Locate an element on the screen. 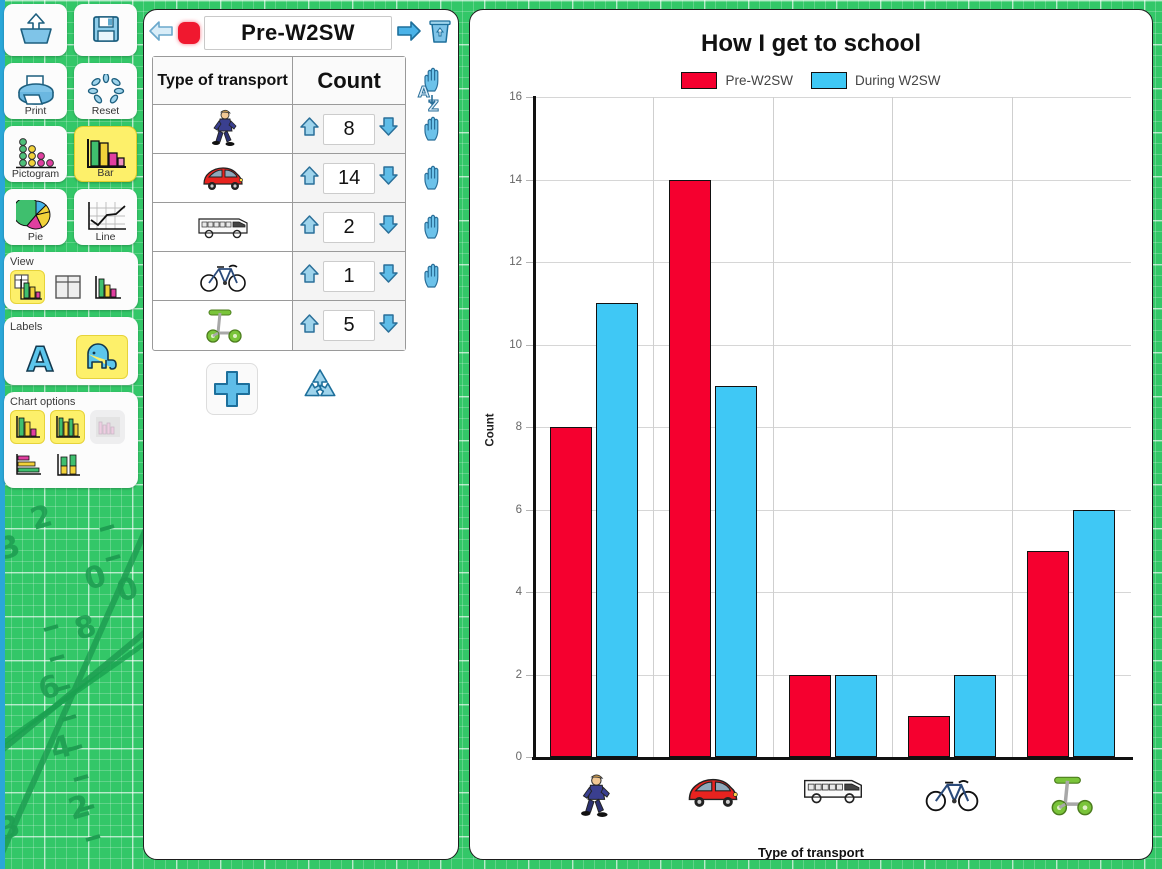  letter-a-icon: A is located at coordinates (40, 357).